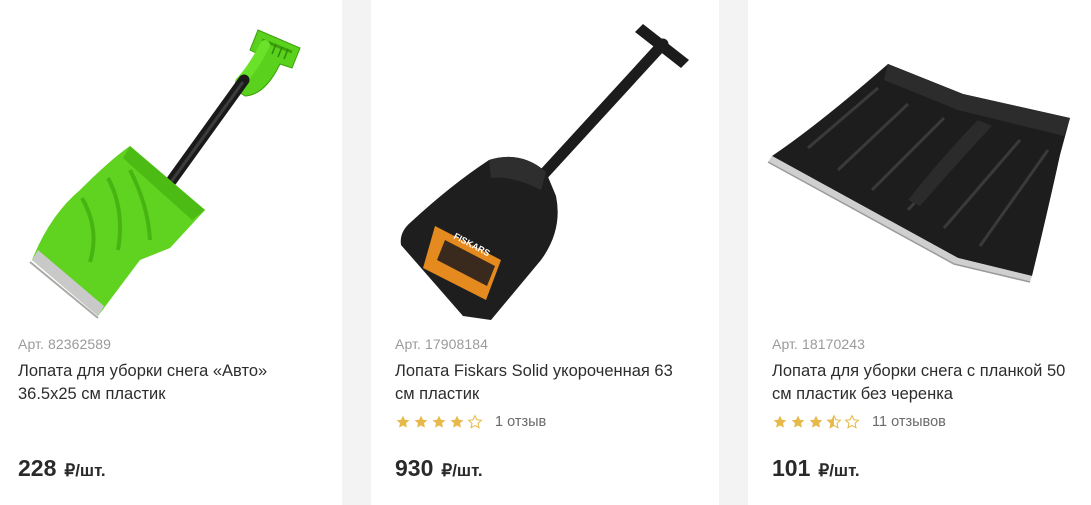  What do you see at coordinates (791, 468) in the screenshot?
I see `price-value: 101` at bounding box center [791, 468].